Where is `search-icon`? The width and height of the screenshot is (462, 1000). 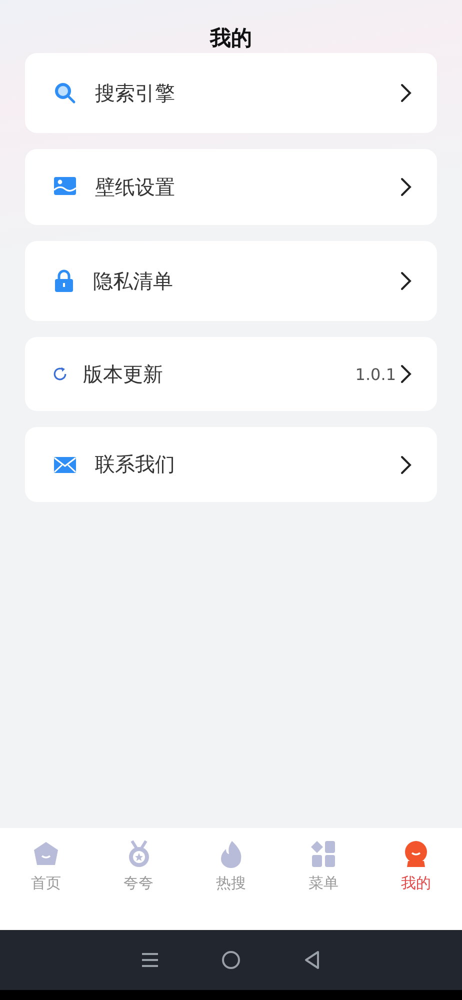
search-icon is located at coordinates (65, 93).